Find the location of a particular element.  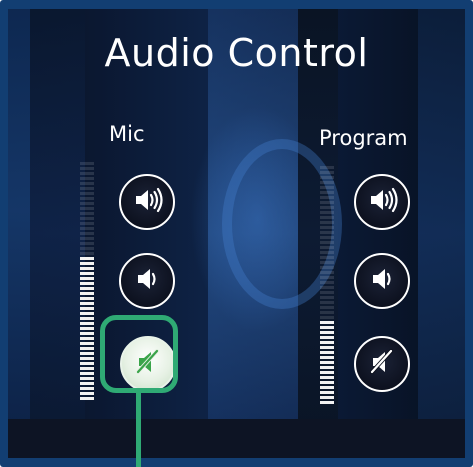

program-label: Program is located at coordinates (363, 138).